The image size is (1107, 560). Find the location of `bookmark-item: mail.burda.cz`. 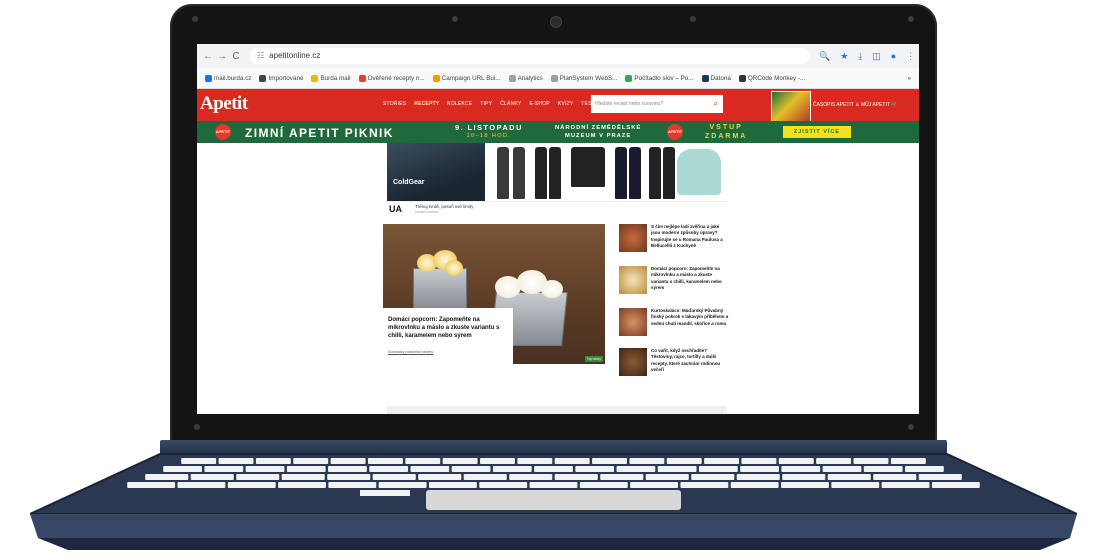

bookmark-item: mail.burda.cz is located at coordinates (228, 78).